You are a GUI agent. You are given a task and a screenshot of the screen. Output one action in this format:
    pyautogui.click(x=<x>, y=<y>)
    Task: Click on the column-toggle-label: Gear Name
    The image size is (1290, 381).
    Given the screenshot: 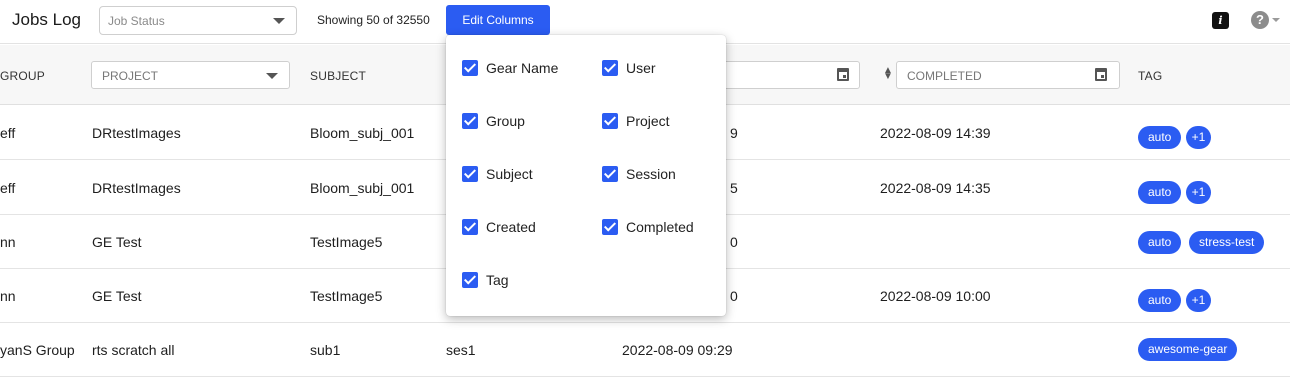 What is the action you would take?
    pyautogui.click(x=522, y=68)
    